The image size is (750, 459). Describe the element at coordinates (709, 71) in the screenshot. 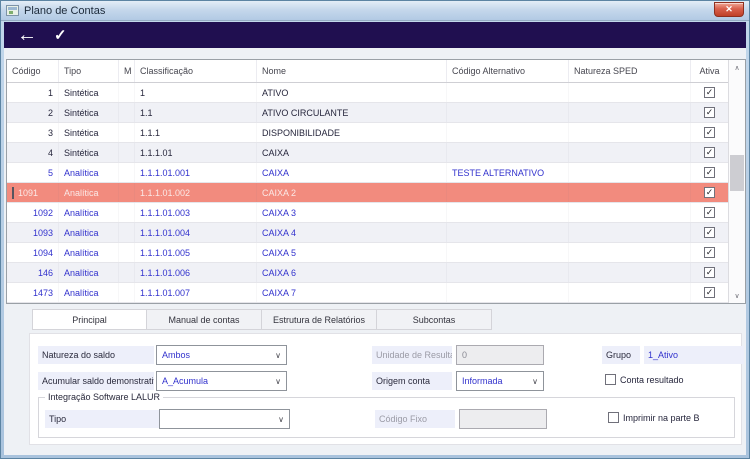

I see `column-header-ativa: Ativa` at that location.